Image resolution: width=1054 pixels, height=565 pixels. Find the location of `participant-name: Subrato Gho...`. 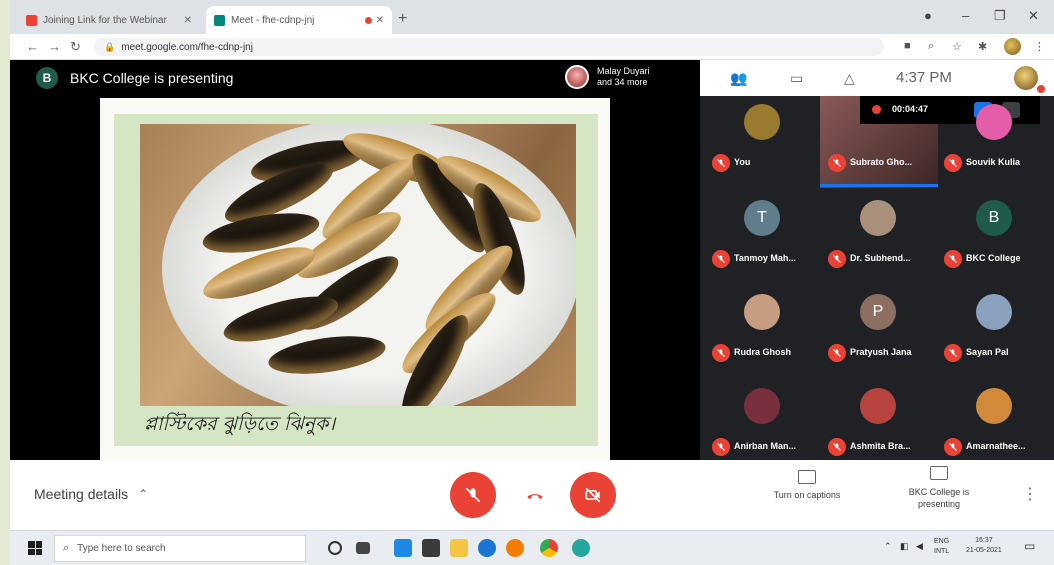

participant-name: Subrato Gho... is located at coordinates (881, 162).